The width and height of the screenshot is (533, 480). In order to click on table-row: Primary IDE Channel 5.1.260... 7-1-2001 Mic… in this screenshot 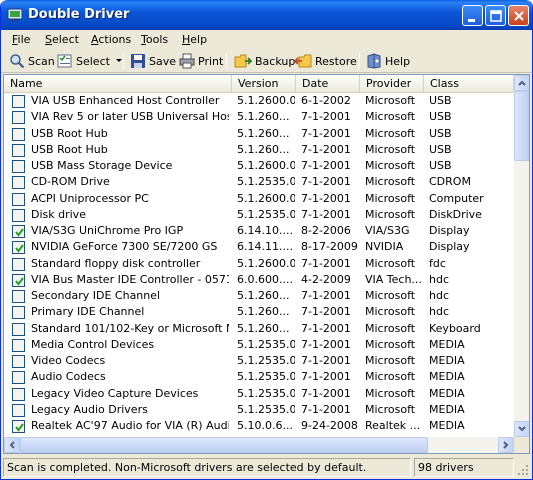, I will do `click(259, 312)`.